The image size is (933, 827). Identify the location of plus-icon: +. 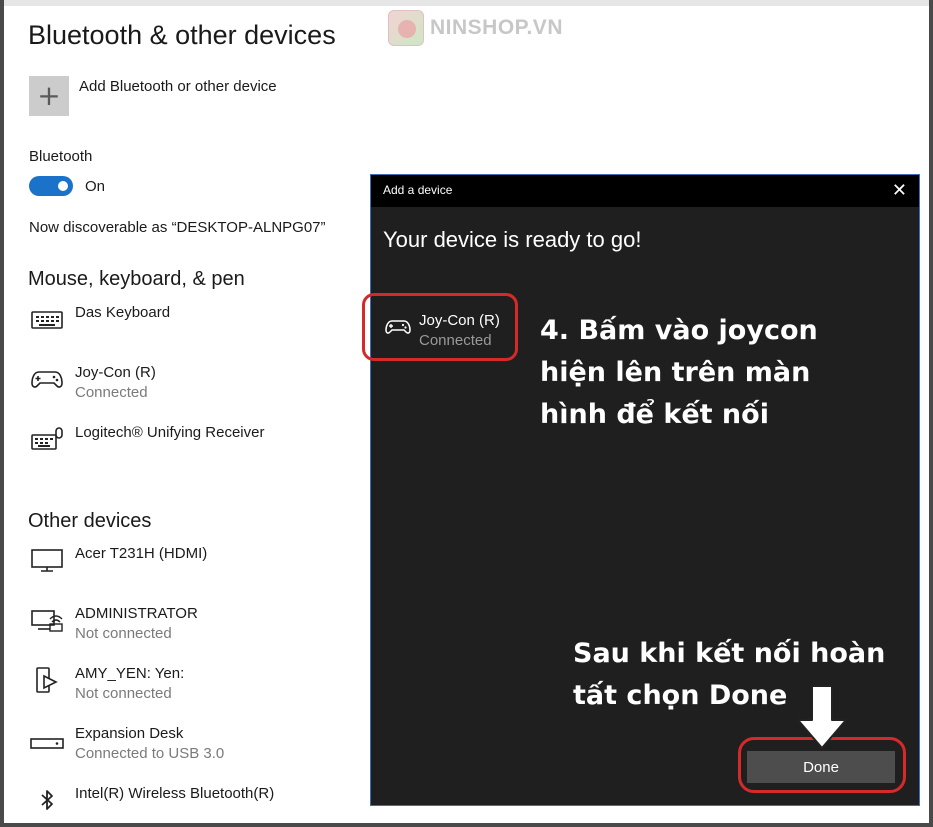
(49, 95).